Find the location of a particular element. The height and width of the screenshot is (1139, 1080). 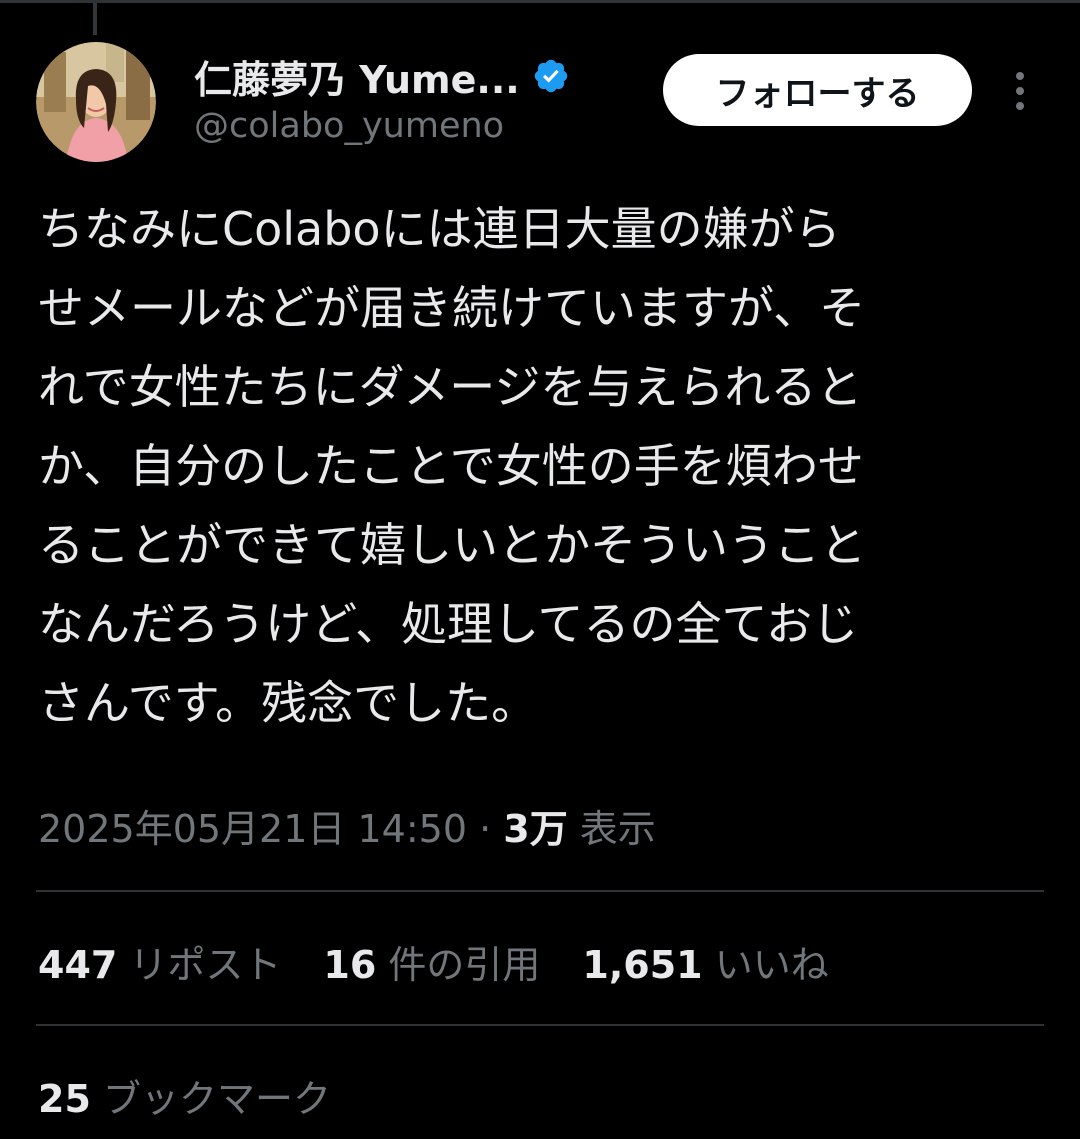

reposts-count: 447 is located at coordinates (78, 965).